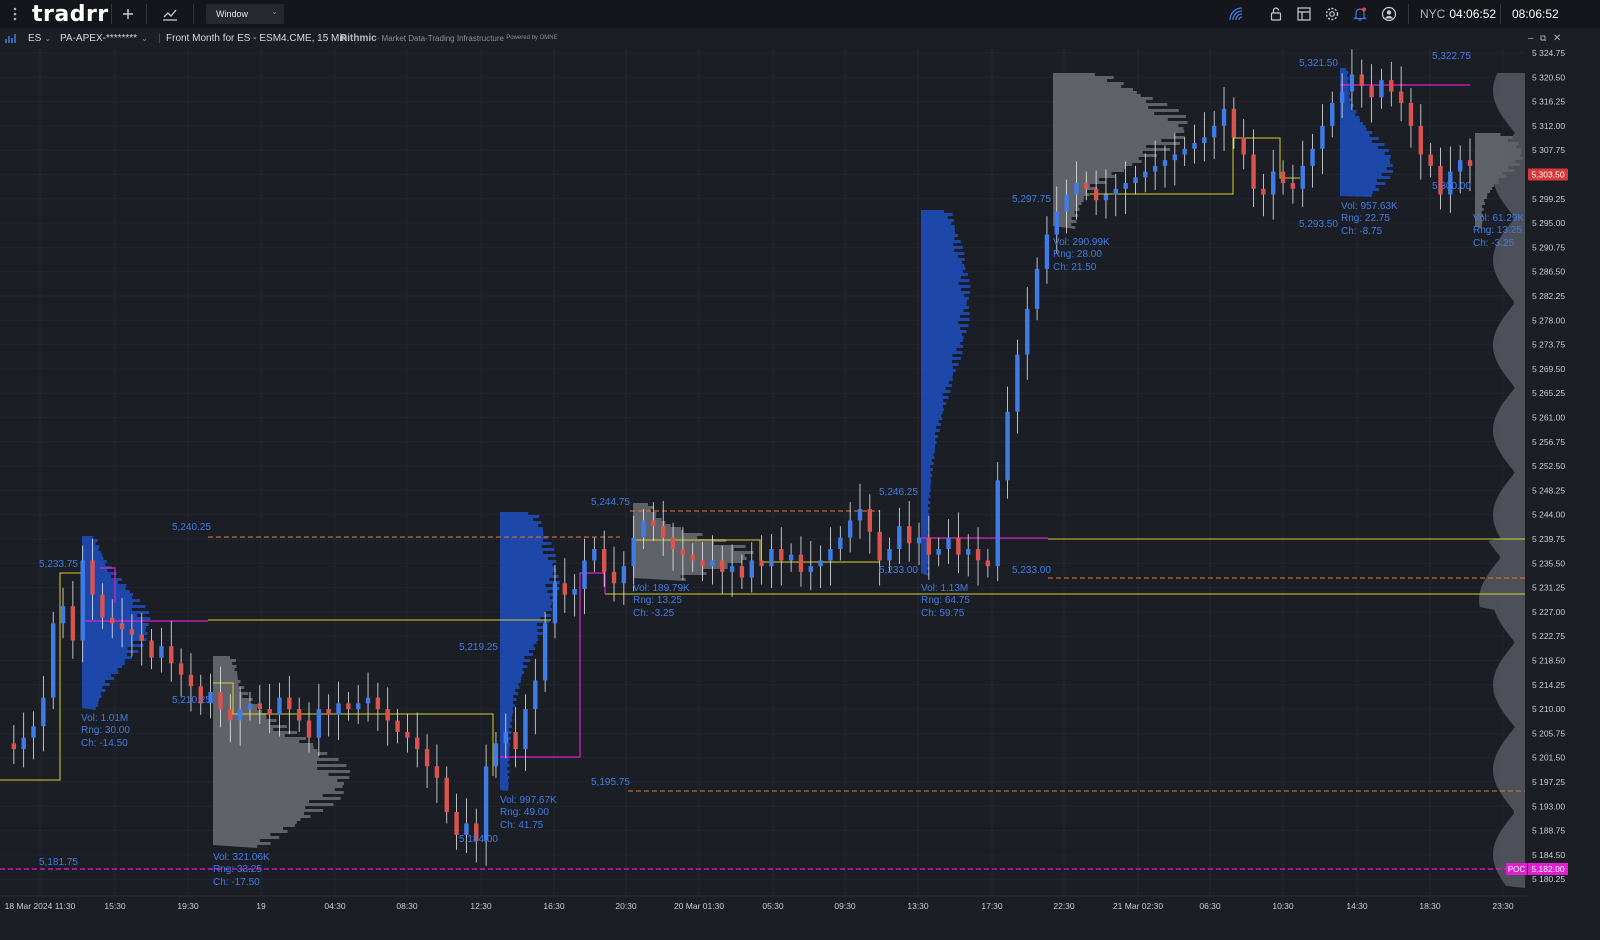  Describe the element at coordinates (1362, 231) in the screenshot. I see `session-change-label: Ch: -8.75` at that location.